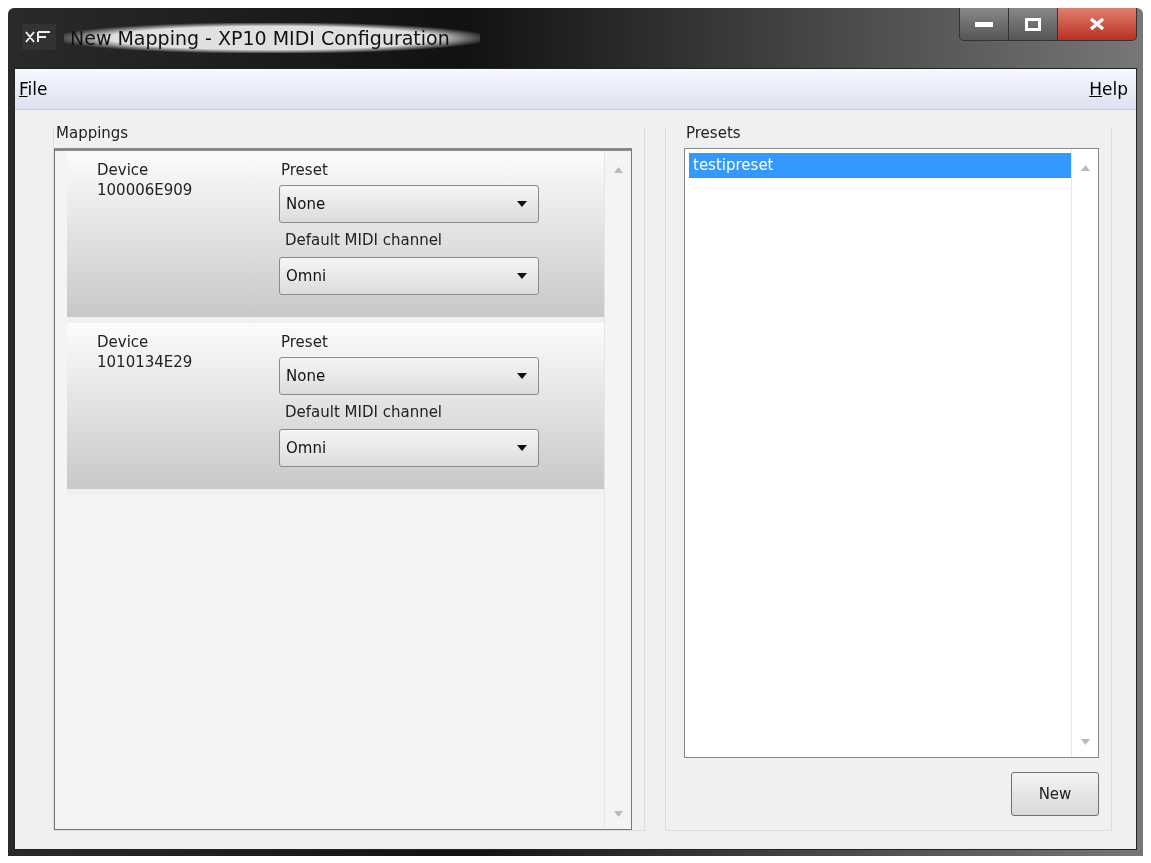 Image resolution: width=1151 pixels, height=863 pixels. Describe the element at coordinates (33, 89) in the screenshot. I see `menu-item: File` at that location.